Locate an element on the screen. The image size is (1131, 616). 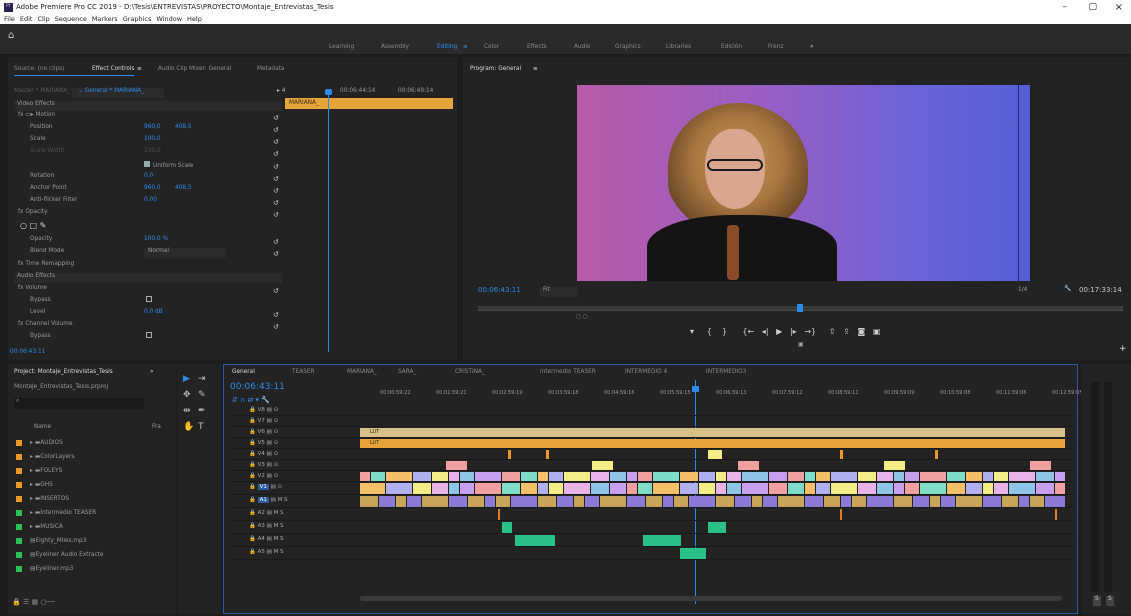
go-to-out-icon: →} is located at coordinates (810, 331).